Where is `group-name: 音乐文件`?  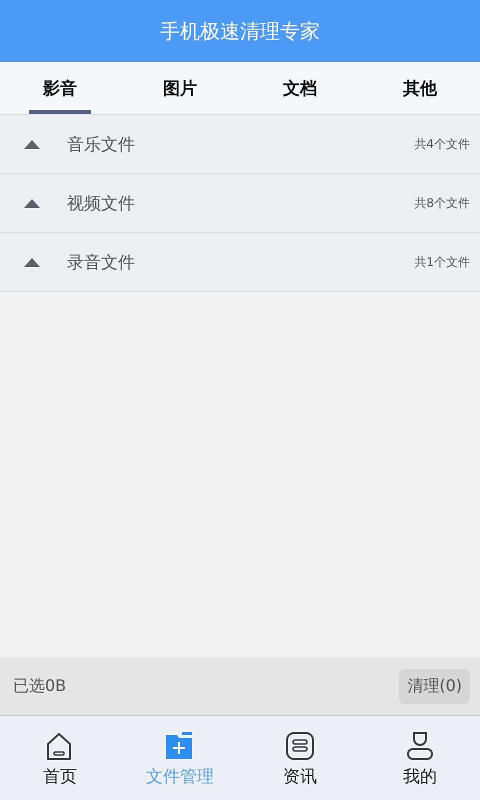 group-name: 音乐文件 is located at coordinates (101, 145).